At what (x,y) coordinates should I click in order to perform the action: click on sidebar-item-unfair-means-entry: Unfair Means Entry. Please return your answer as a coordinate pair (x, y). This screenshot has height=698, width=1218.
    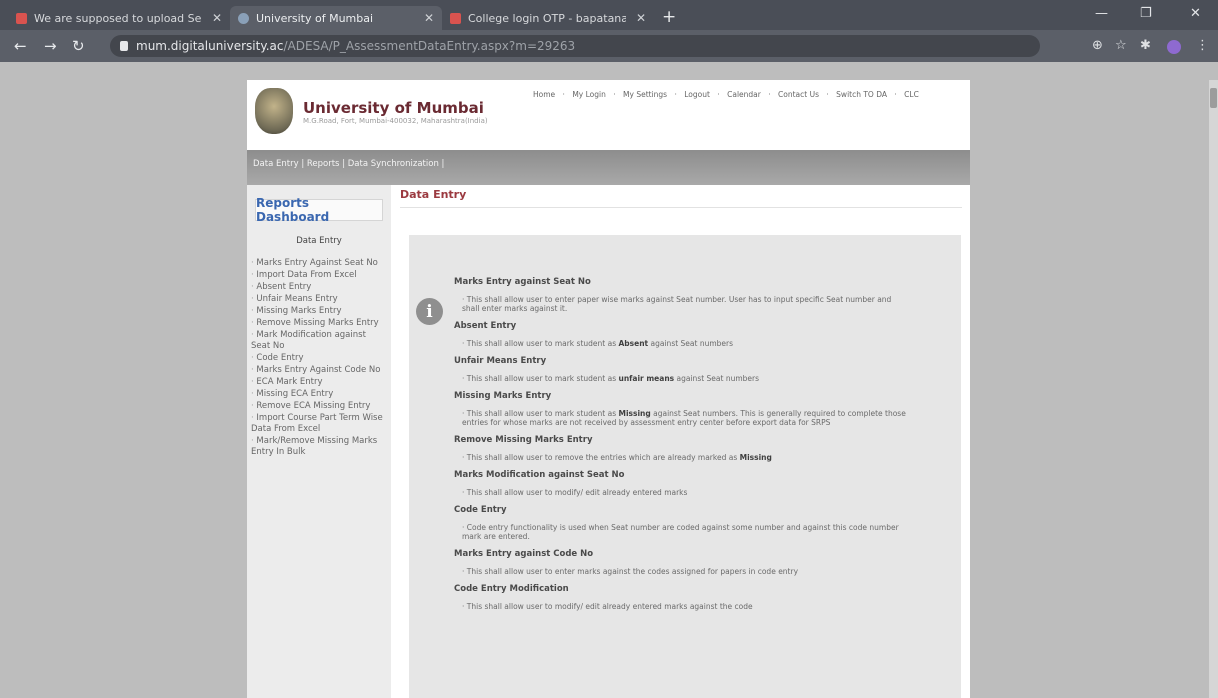
    Looking at the image, I should click on (319, 299).